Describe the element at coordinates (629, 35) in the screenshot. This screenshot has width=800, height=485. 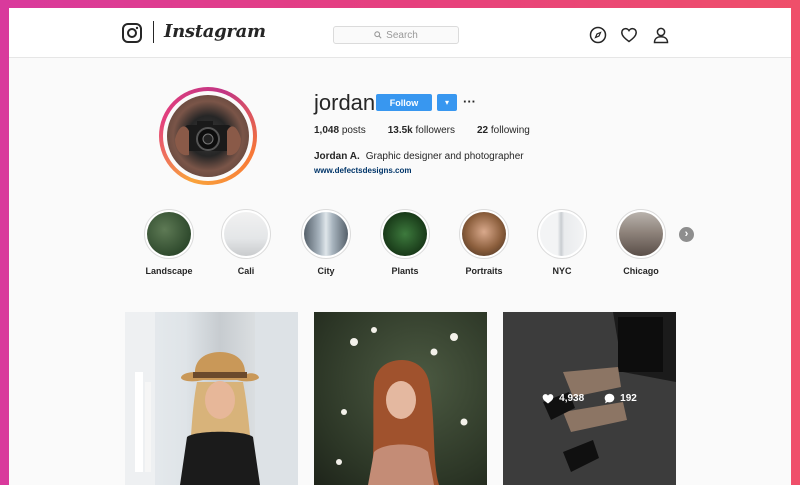
I see `activity-heart-icon` at that location.